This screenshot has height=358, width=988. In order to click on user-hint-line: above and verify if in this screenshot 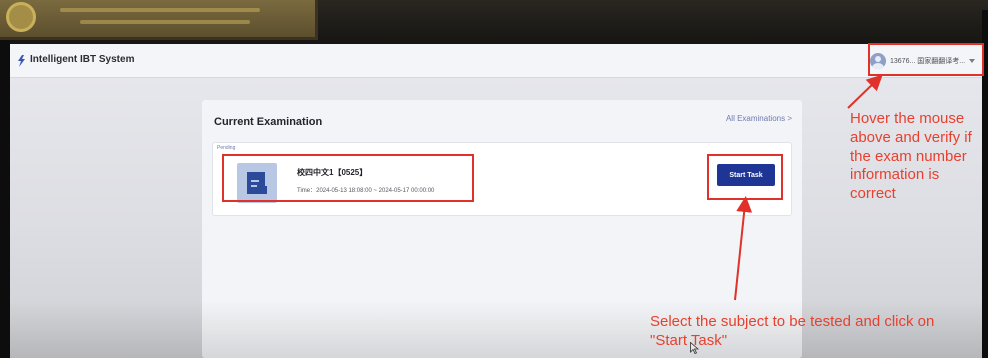, I will do `click(911, 137)`.